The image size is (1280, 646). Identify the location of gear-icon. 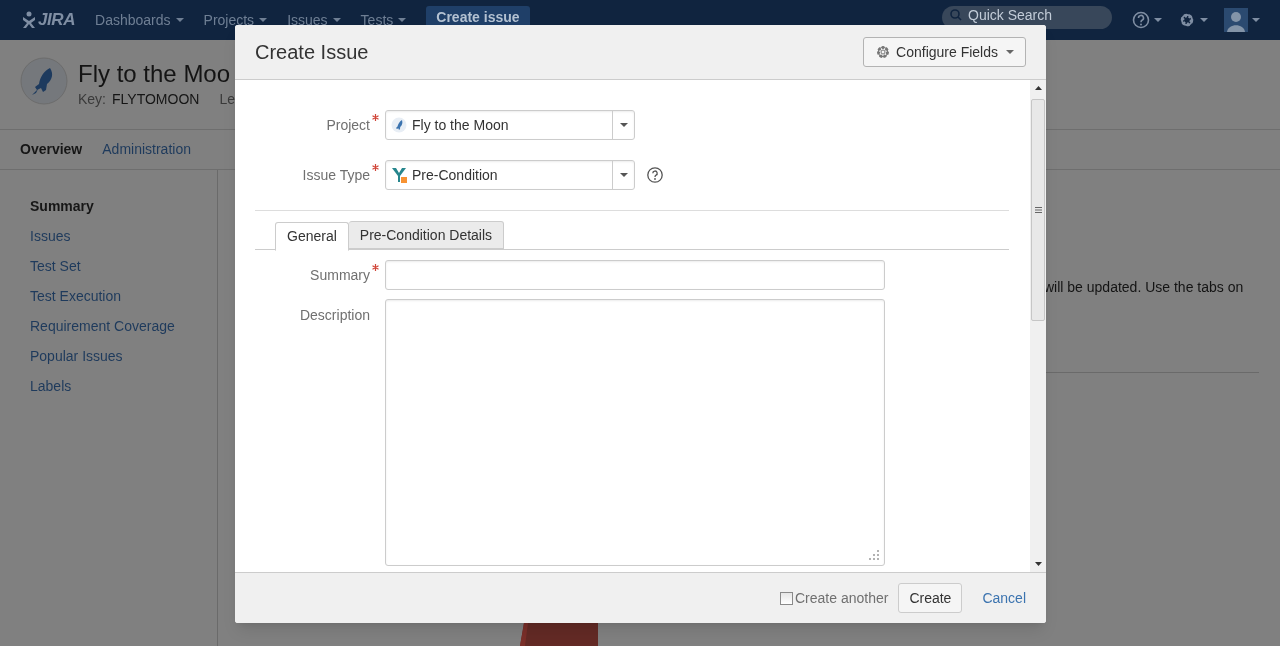
(883, 52).